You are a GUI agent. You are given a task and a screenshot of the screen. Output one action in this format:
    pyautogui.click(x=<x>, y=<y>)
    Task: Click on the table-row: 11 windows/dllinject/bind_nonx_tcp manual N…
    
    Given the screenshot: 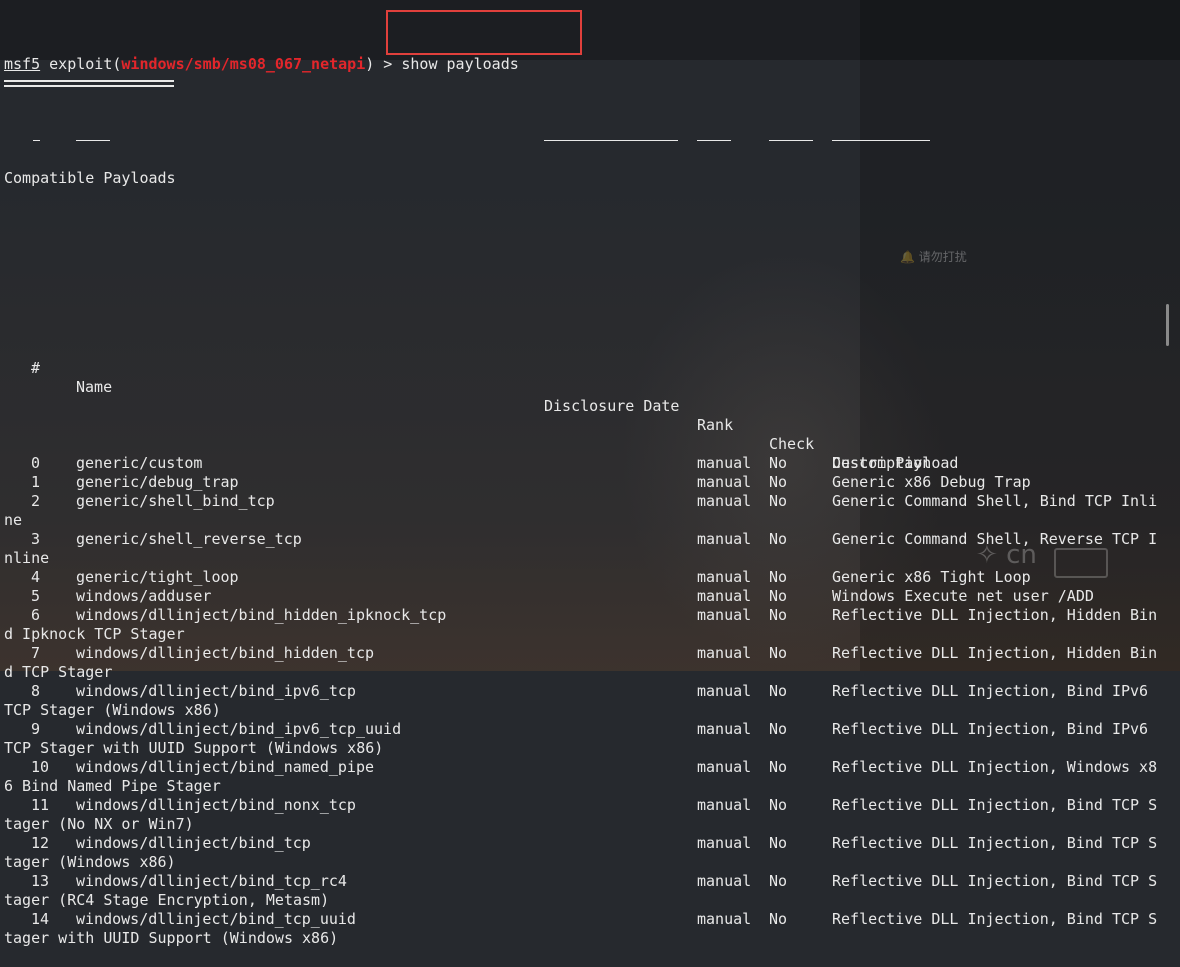 What is the action you would take?
    pyautogui.click(x=592, y=805)
    